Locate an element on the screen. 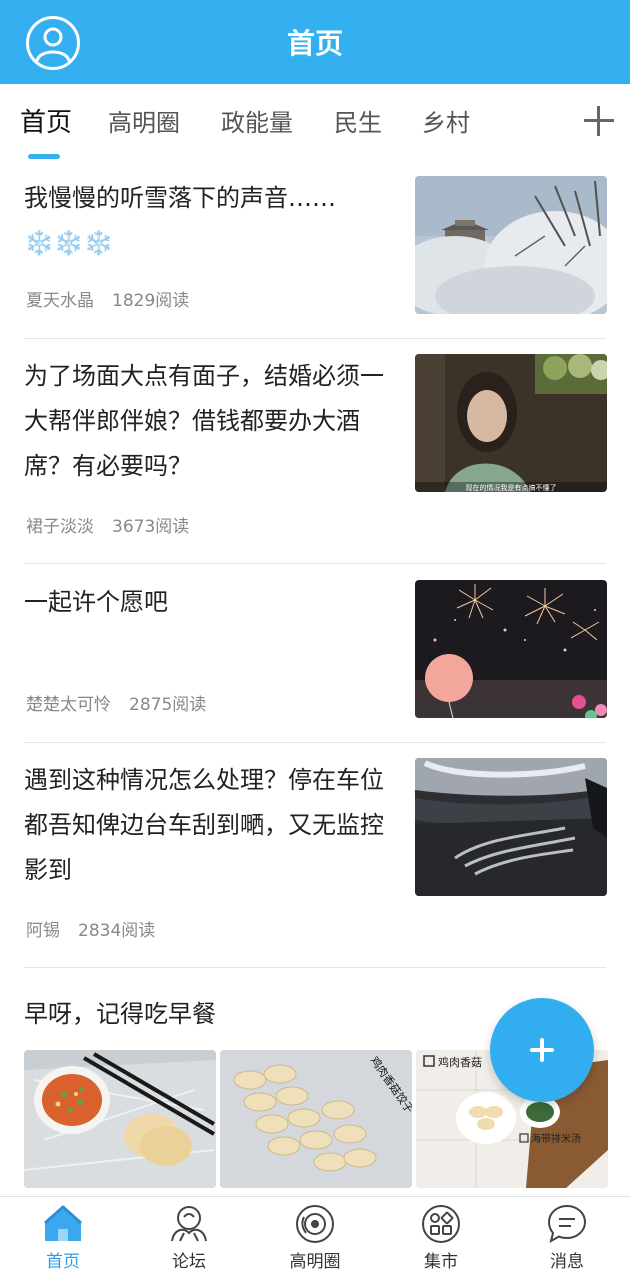  nav-item-messages: 消息 is located at coordinates (567, 1238).